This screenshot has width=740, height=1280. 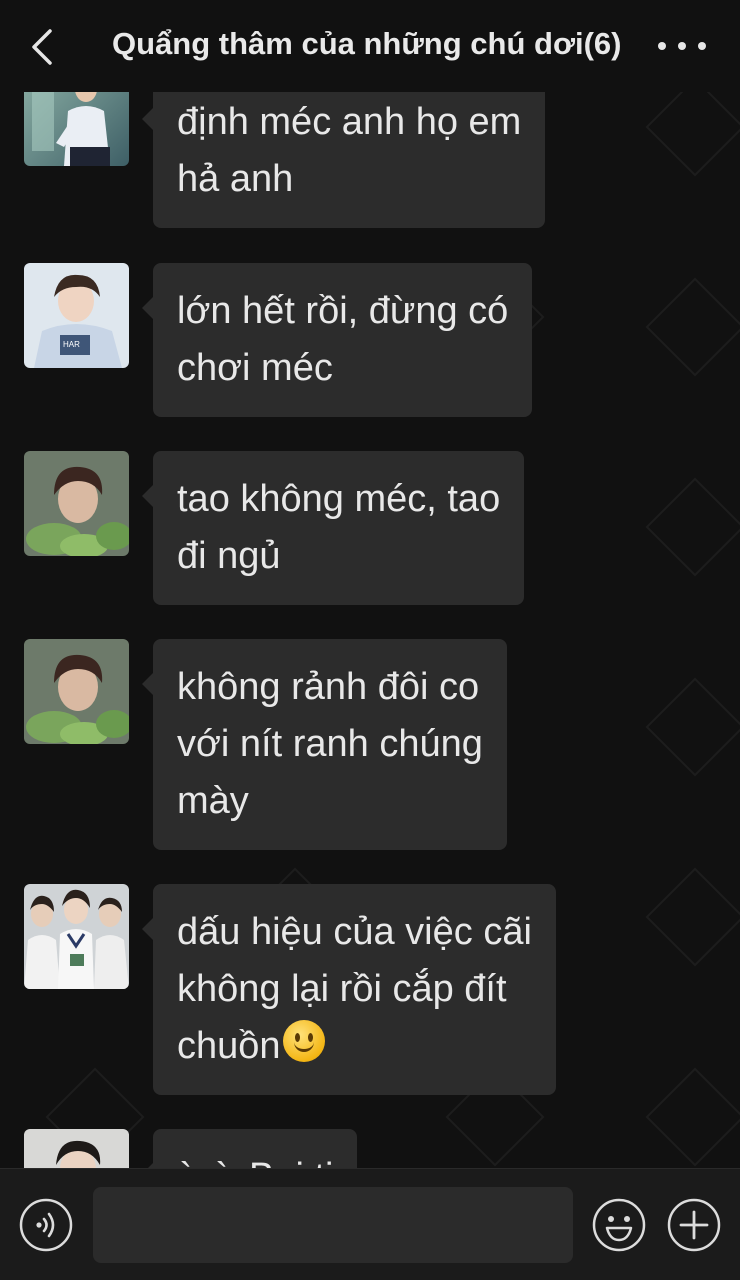 What do you see at coordinates (303, 1041) in the screenshot?
I see `slightly-smiling-face-icon` at bounding box center [303, 1041].